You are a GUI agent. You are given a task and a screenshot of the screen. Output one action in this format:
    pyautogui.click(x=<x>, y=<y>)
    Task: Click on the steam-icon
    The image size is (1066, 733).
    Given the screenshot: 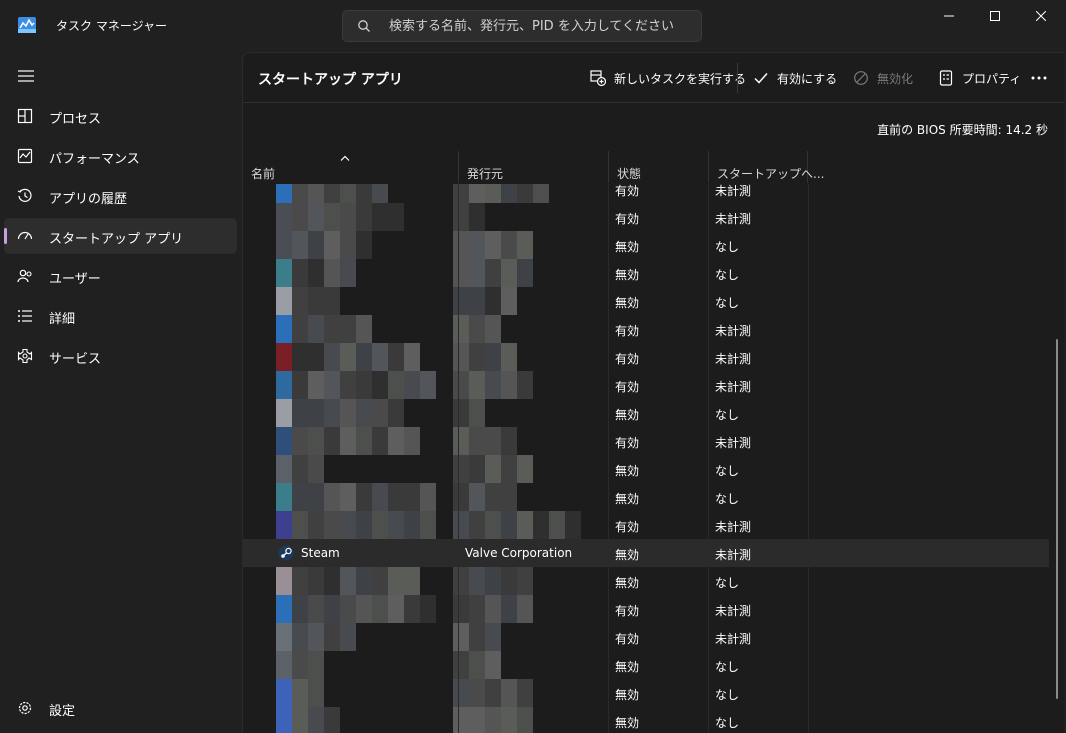 What is the action you would take?
    pyautogui.click(x=286, y=553)
    